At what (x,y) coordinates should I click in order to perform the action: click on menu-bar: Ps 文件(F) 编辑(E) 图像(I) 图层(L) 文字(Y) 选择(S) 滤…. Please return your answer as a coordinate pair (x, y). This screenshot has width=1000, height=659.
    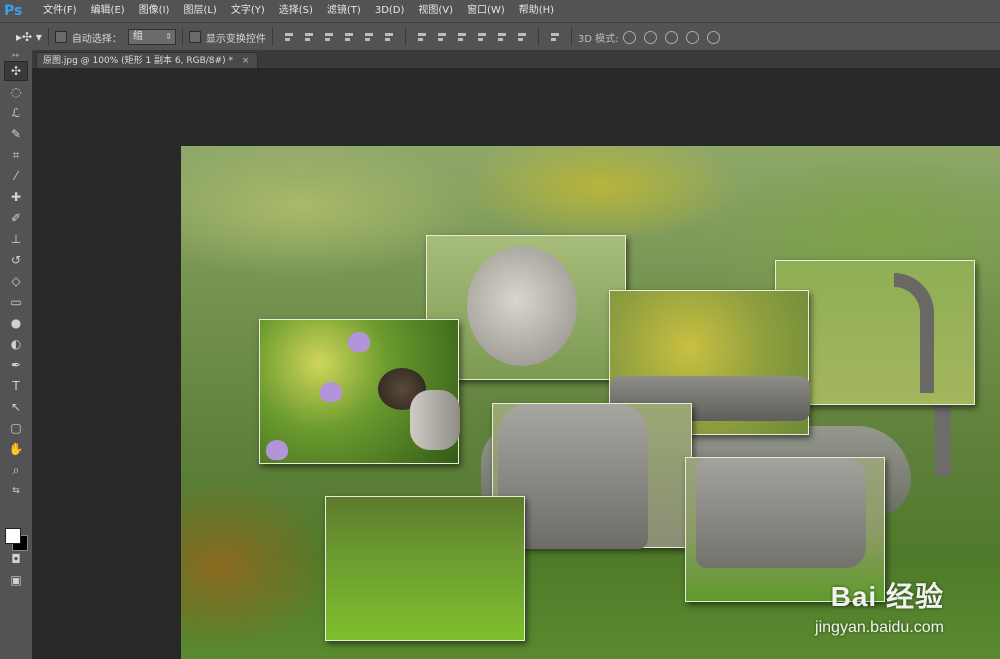
    Looking at the image, I should click on (500, 11).